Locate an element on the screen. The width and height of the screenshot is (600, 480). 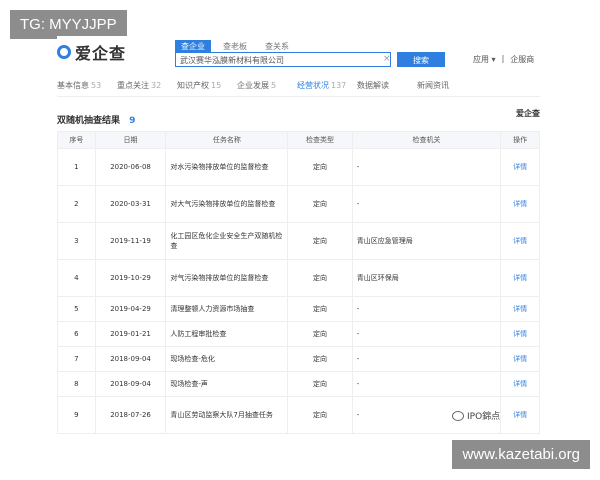
cell-task: 人防工程审批检查 is located at coordinates (227, 334).